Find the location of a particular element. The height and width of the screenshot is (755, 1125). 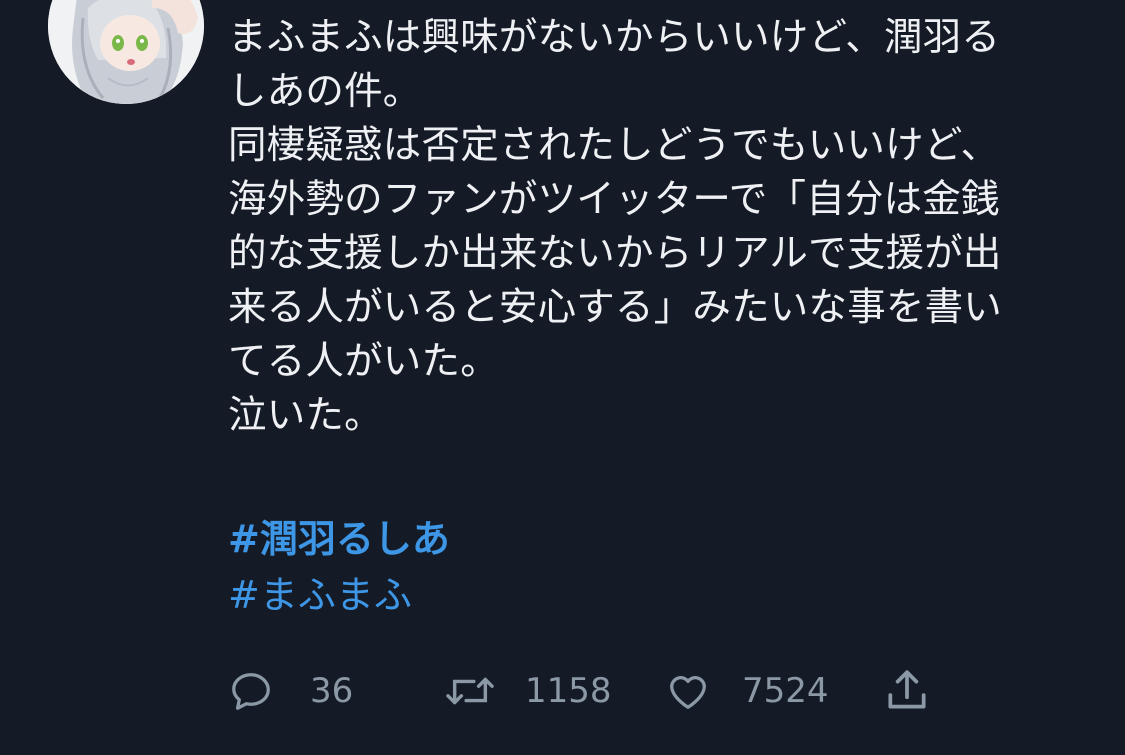

tweet-text-line: てる人がいた。 is located at coordinates (363, 361).